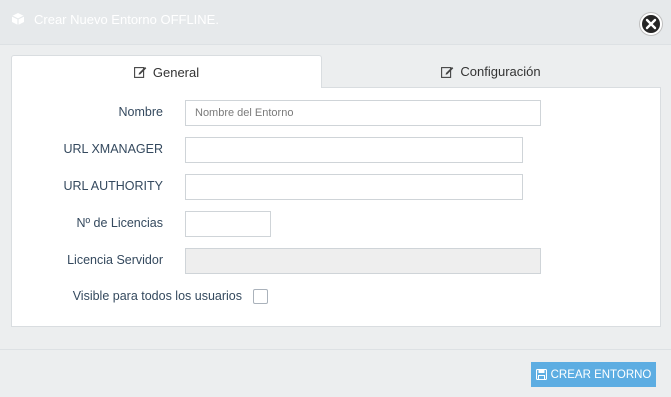  What do you see at coordinates (335, 22) in the screenshot?
I see `dialog-header: Crear Nuevo Entorno OFFLINE.` at bounding box center [335, 22].